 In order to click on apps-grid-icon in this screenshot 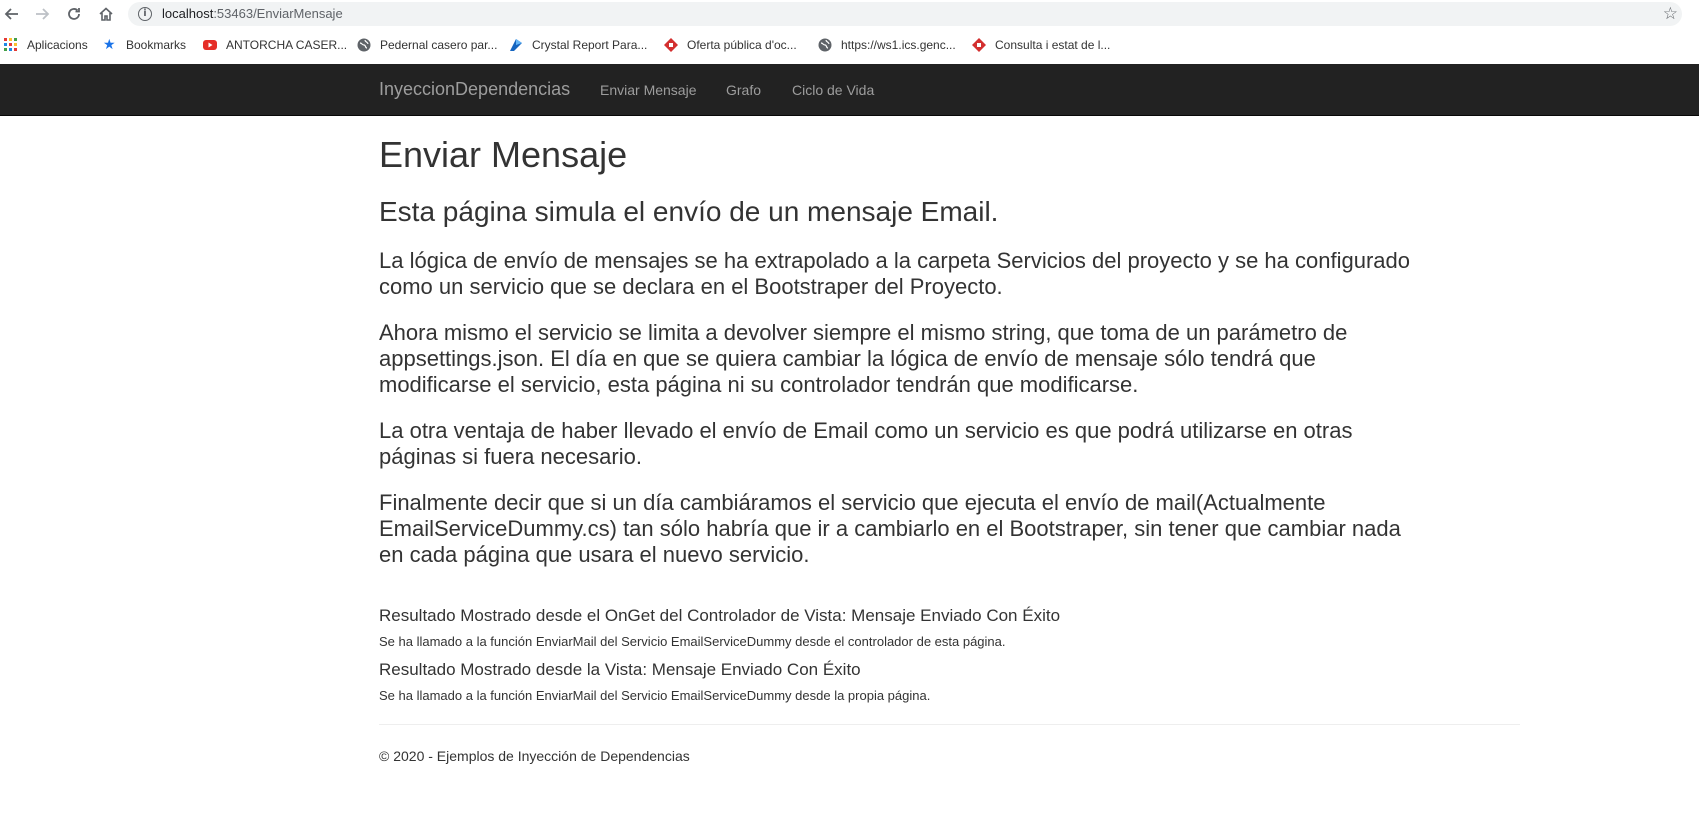, I will do `click(11, 45)`.